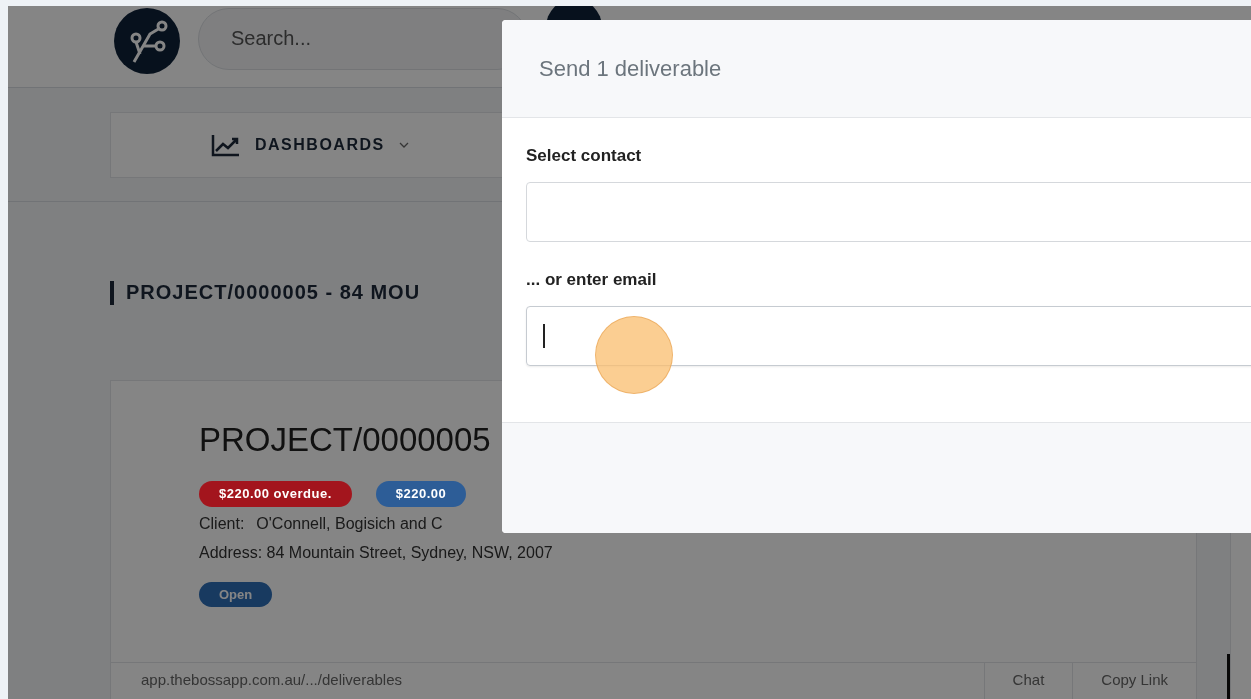 This screenshot has width=1251, height=699. What do you see at coordinates (544, 336) in the screenshot?
I see `text-caret` at bounding box center [544, 336].